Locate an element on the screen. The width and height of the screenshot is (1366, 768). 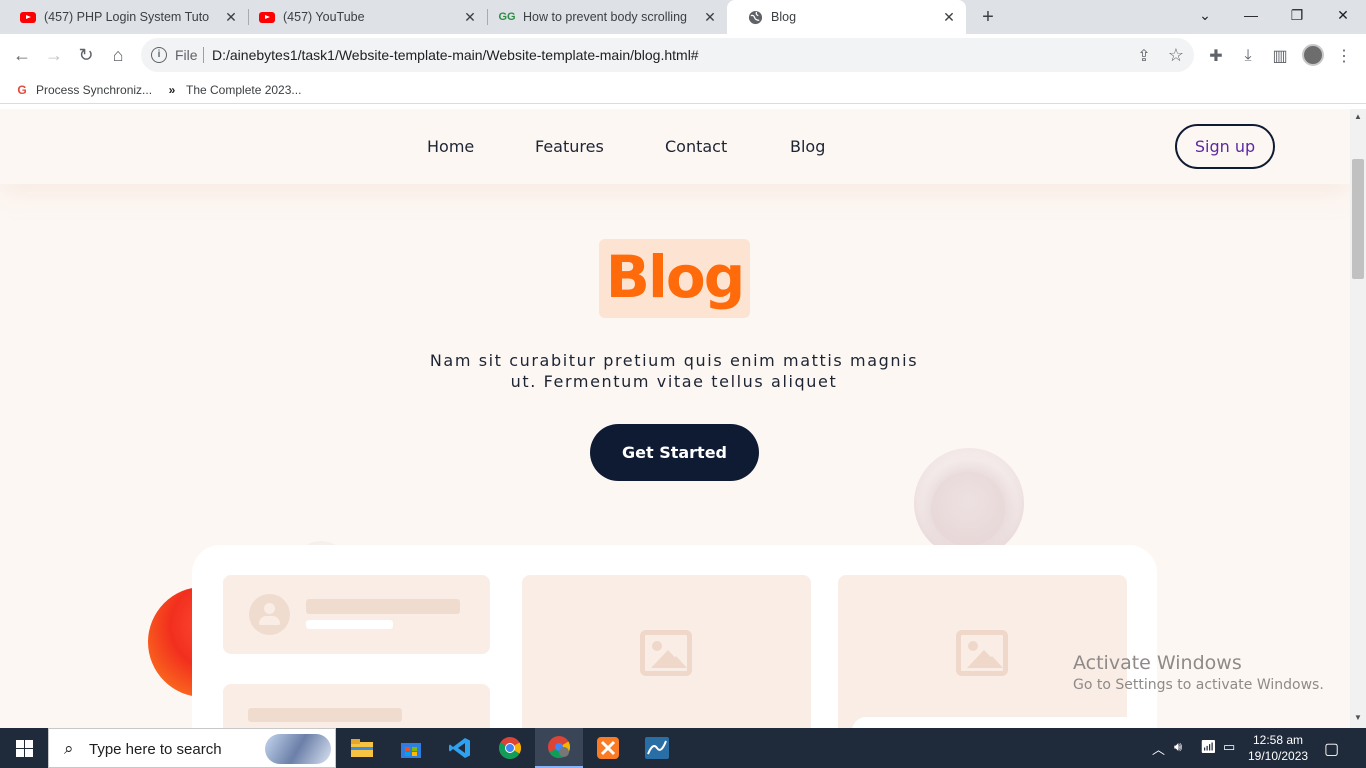
scroll-thumb is located at coordinates (1358, 219).